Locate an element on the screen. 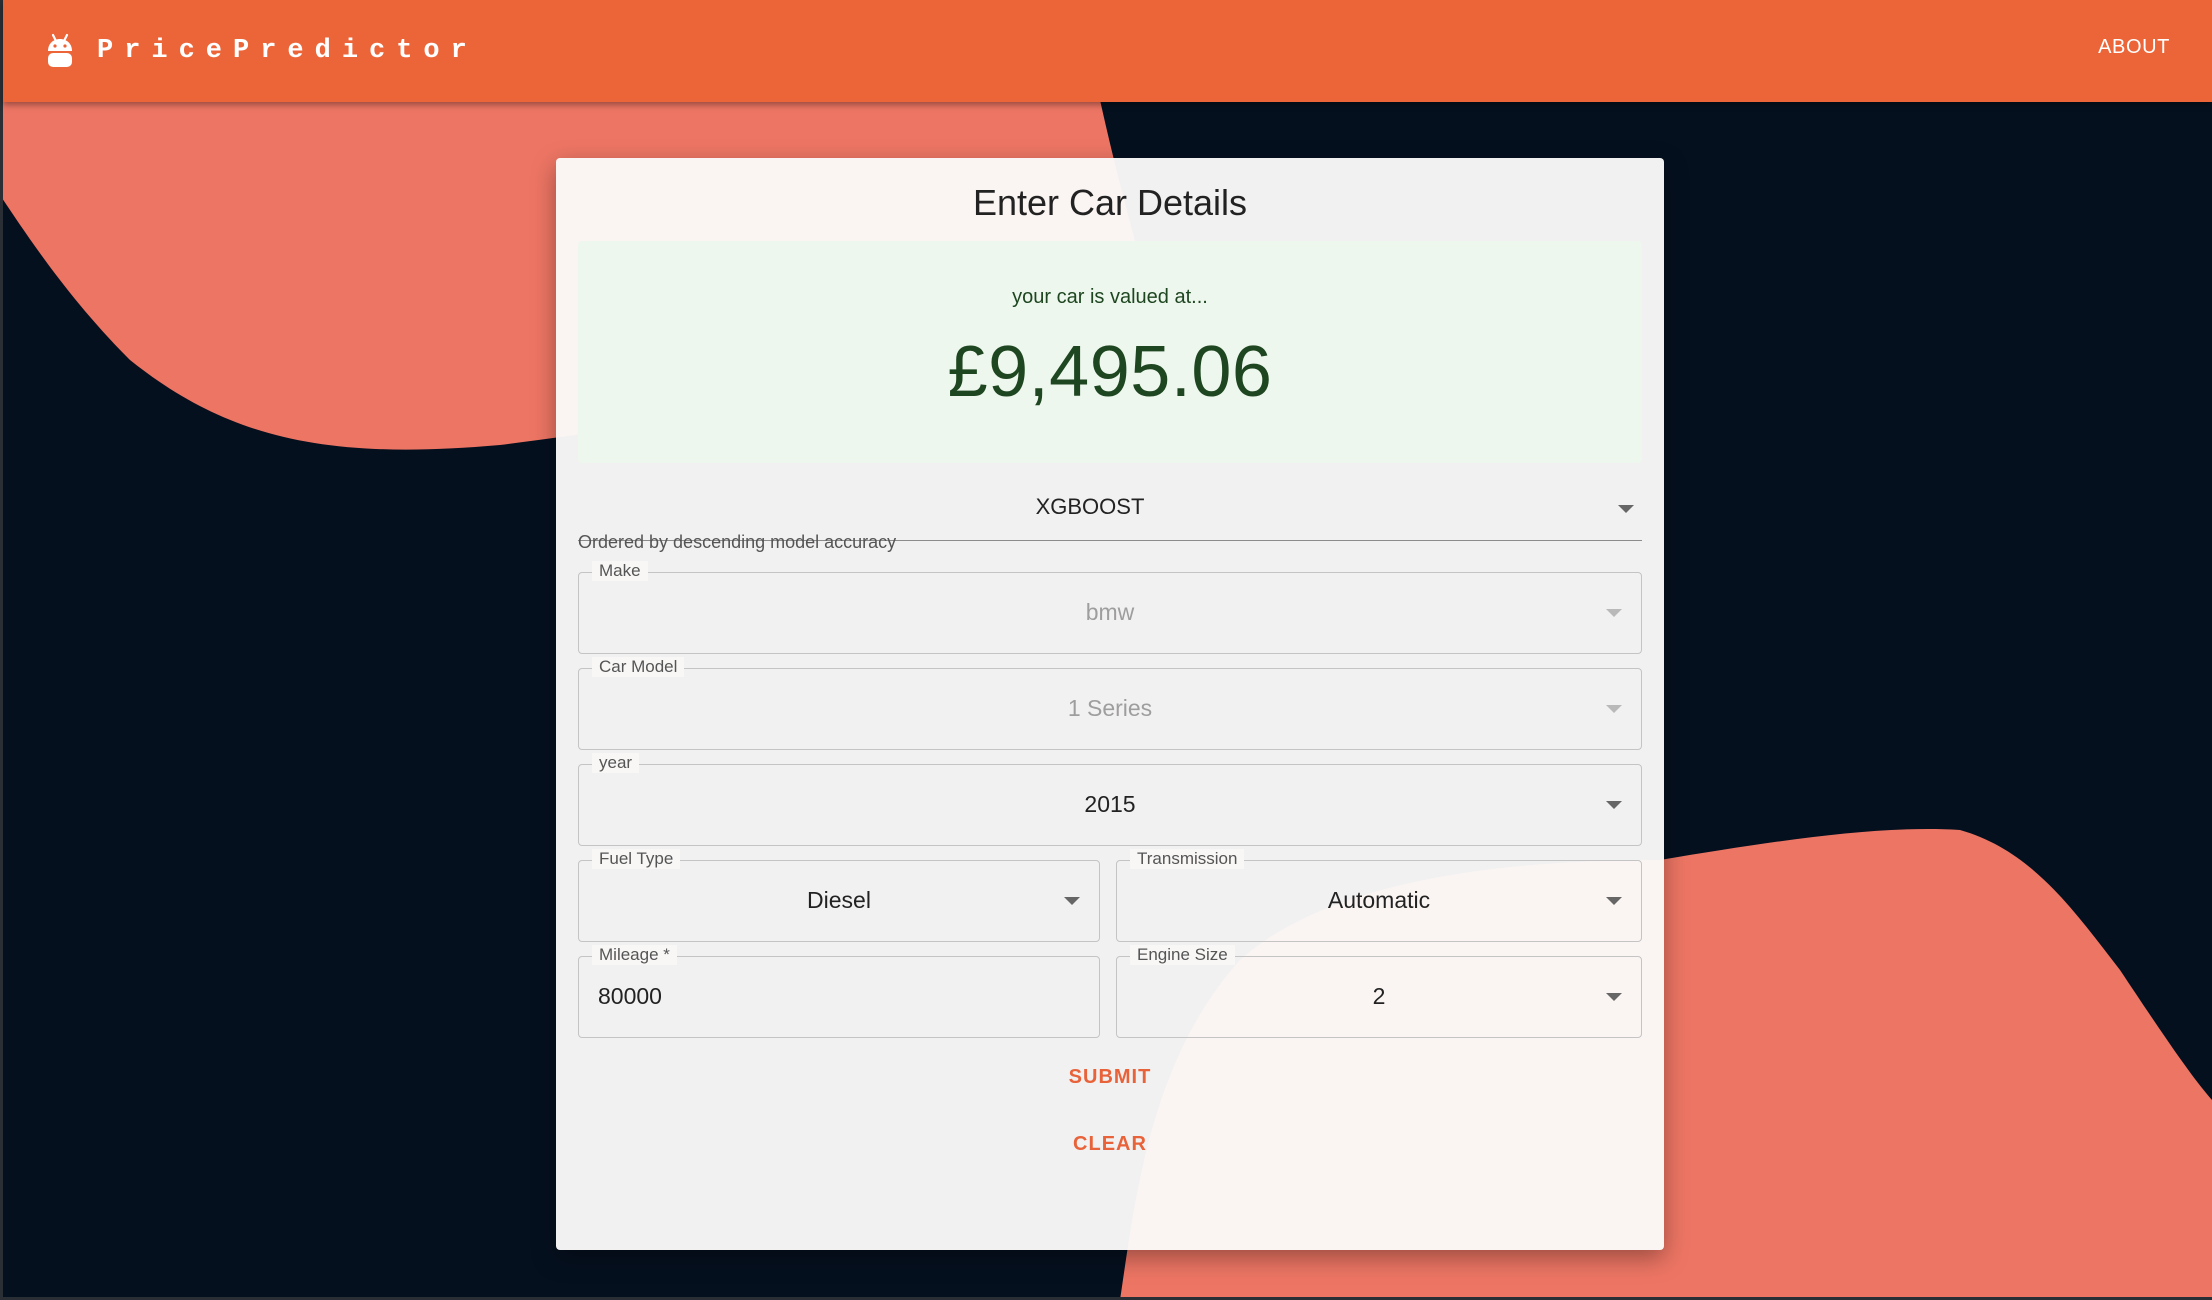 The width and height of the screenshot is (2212, 1300). car-model-select: Car Model 1 Series is located at coordinates (1110, 703).